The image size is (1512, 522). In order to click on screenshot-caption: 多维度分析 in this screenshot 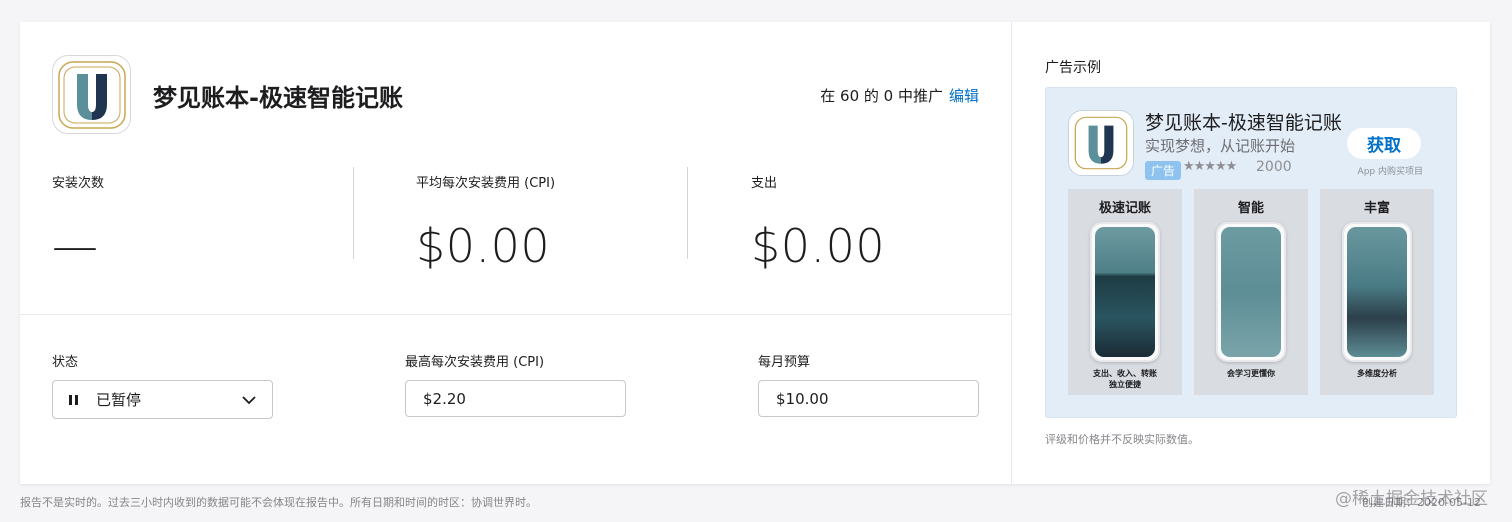, I will do `click(1377, 373)`.